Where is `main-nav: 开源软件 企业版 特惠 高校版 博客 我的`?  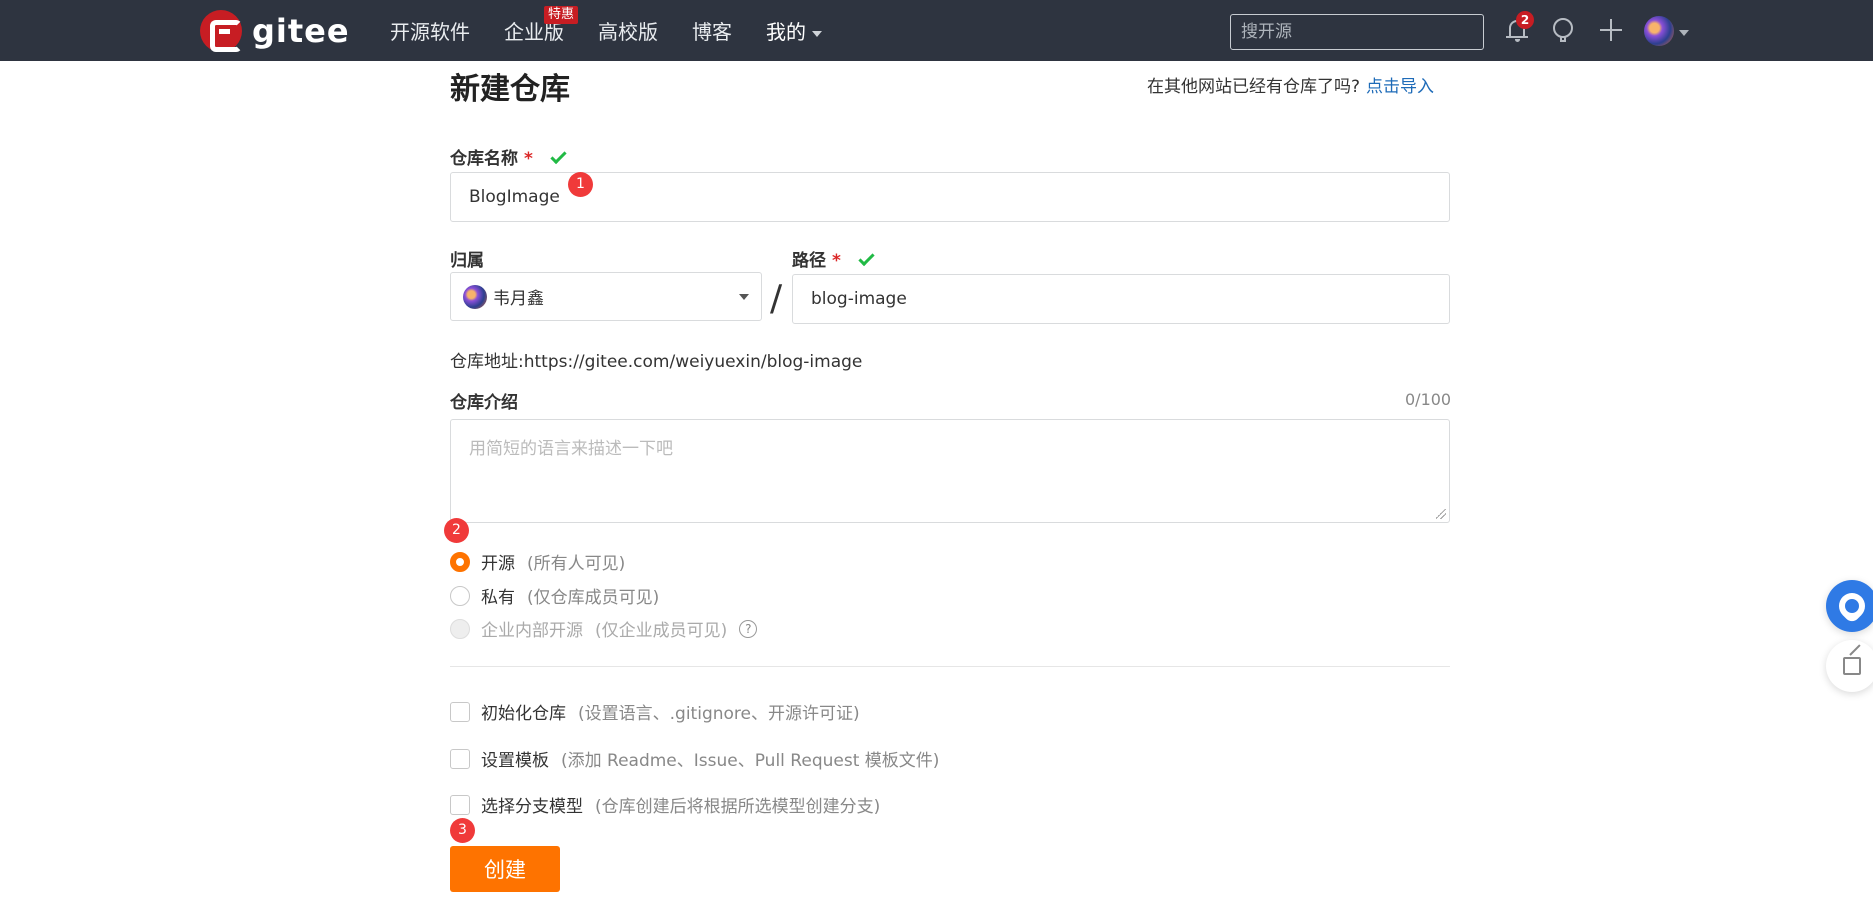
main-nav: 开源软件 企业版 特惠 高校版 博客 我的 is located at coordinates (623, 30).